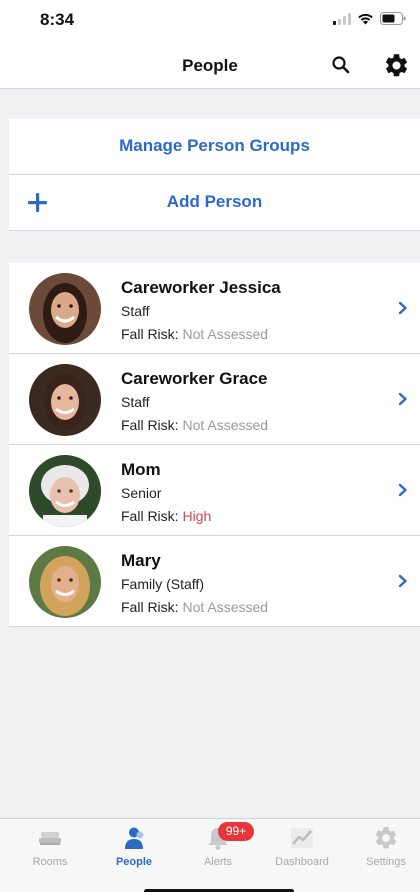 Image resolution: width=420 pixels, height=892 pixels. I want to click on tab-dashboard: Dashboard, so click(302, 849).